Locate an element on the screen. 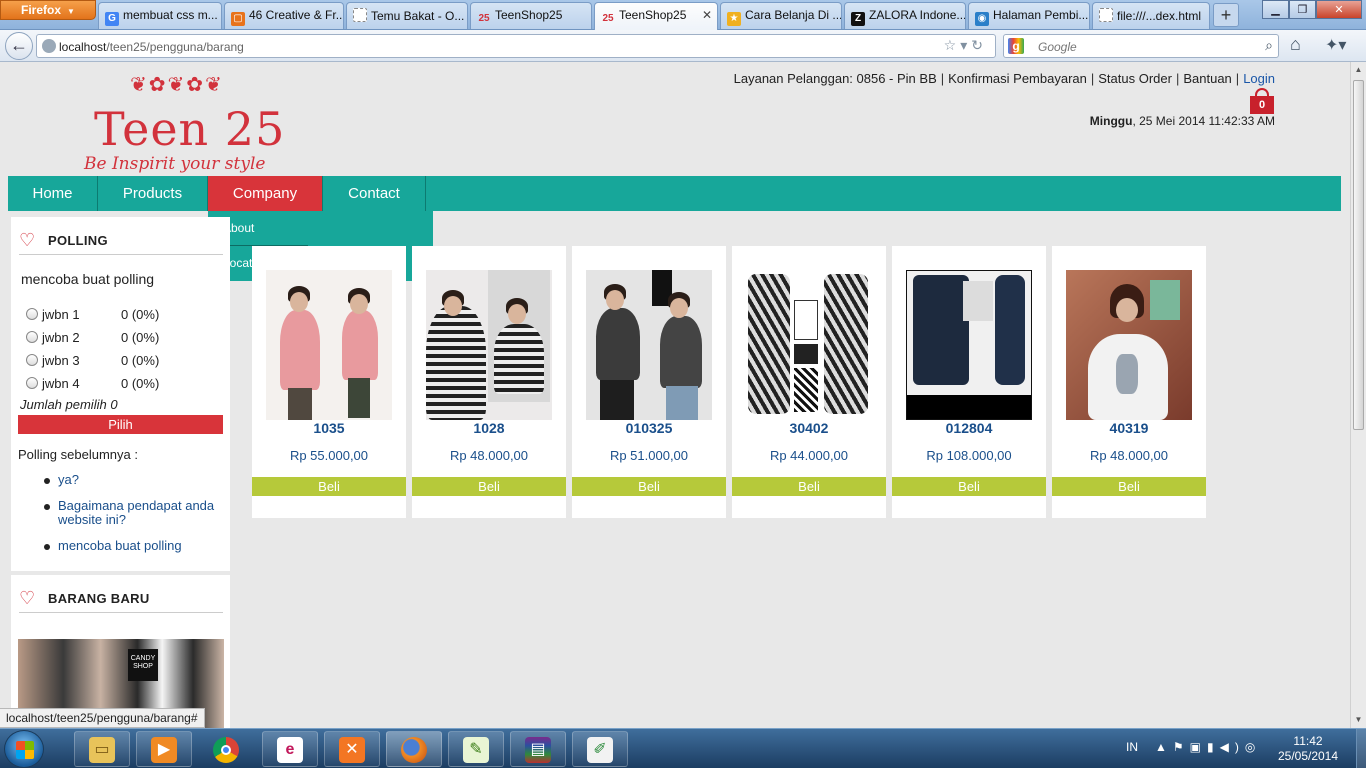 The image size is (1366, 768). poll-option-result: 0 (0%) is located at coordinates (140, 360).